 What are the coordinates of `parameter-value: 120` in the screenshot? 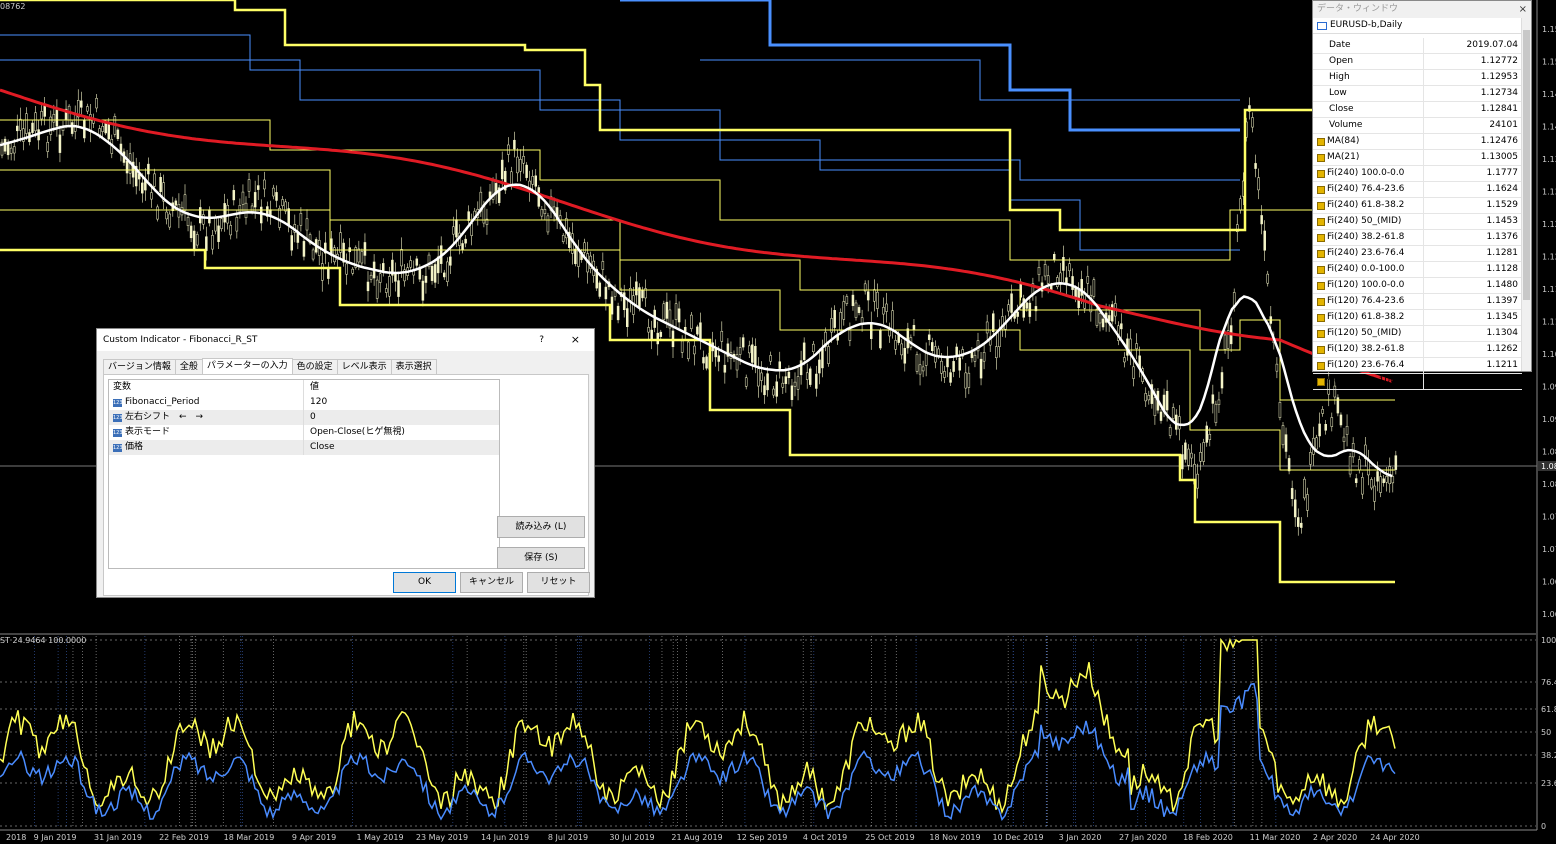 It's located at (401, 402).